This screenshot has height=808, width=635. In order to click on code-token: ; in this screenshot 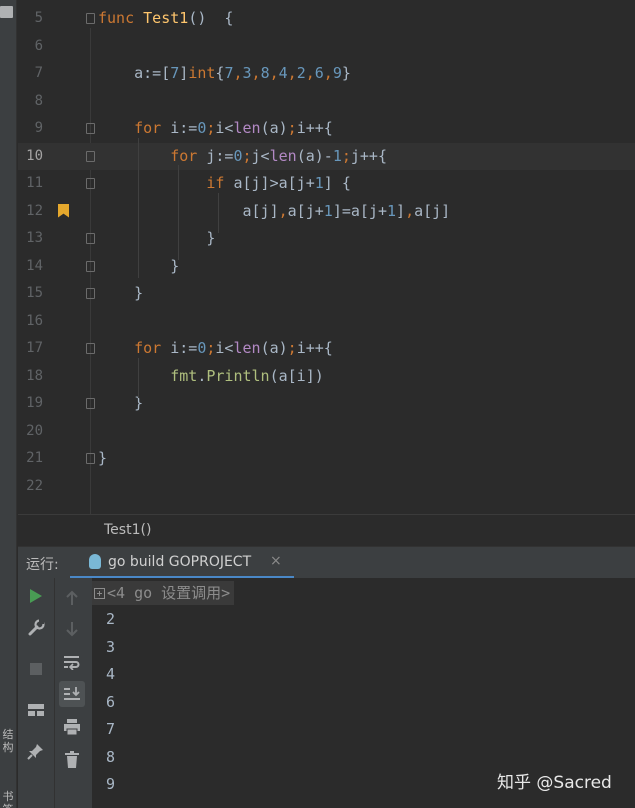, I will do `click(292, 128)`.